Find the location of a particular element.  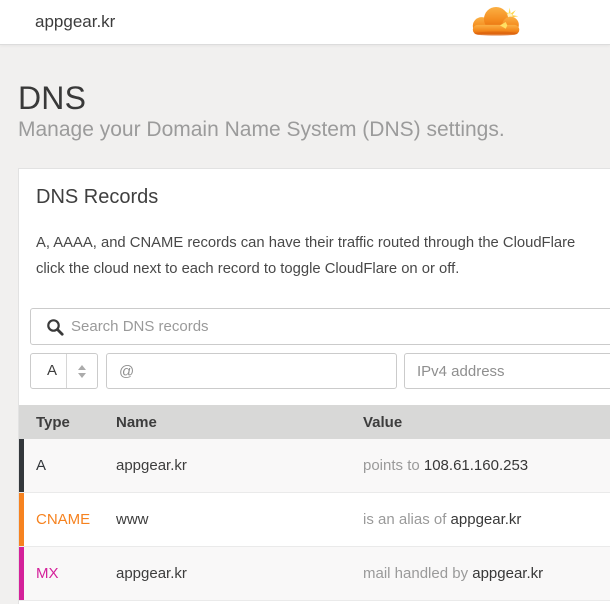

add-record-controls: A is located at coordinates (314, 371).